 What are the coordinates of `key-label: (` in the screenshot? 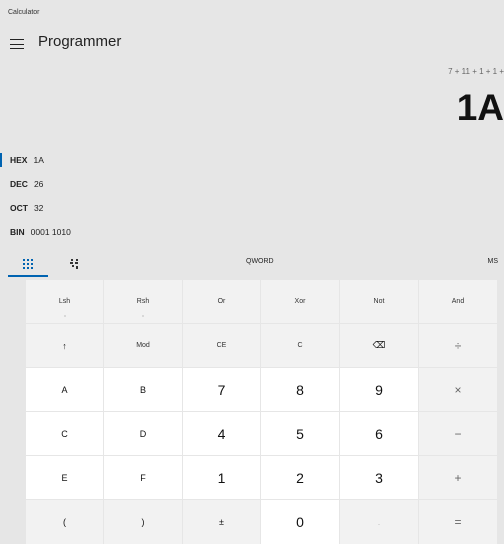 It's located at (64, 522).